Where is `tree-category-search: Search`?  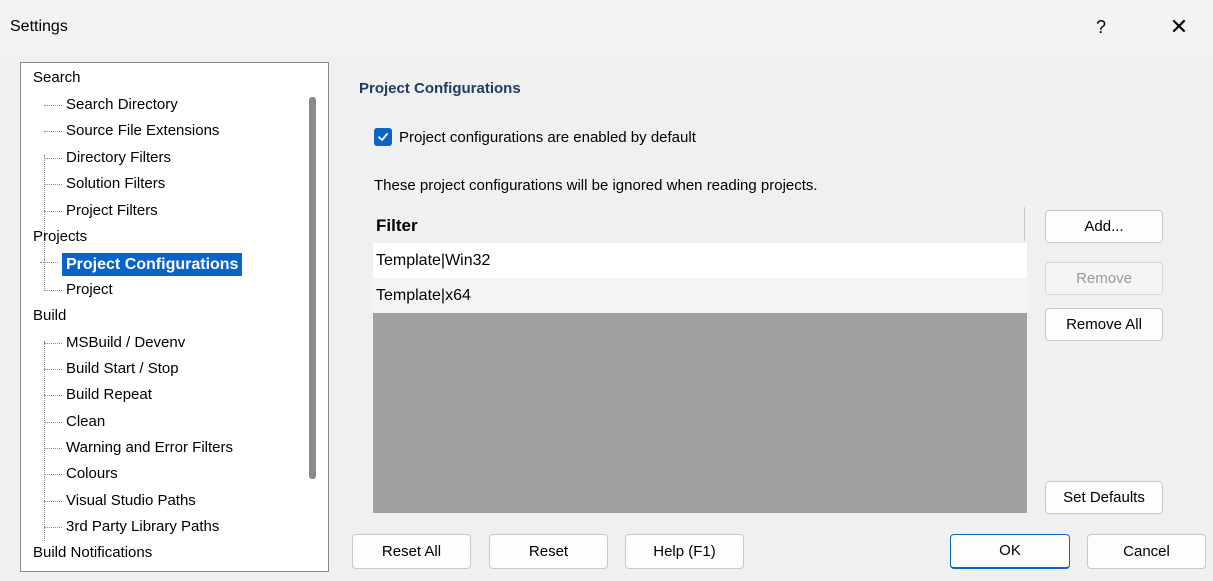 tree-category-search: Search is located at coordinates (57, 78).